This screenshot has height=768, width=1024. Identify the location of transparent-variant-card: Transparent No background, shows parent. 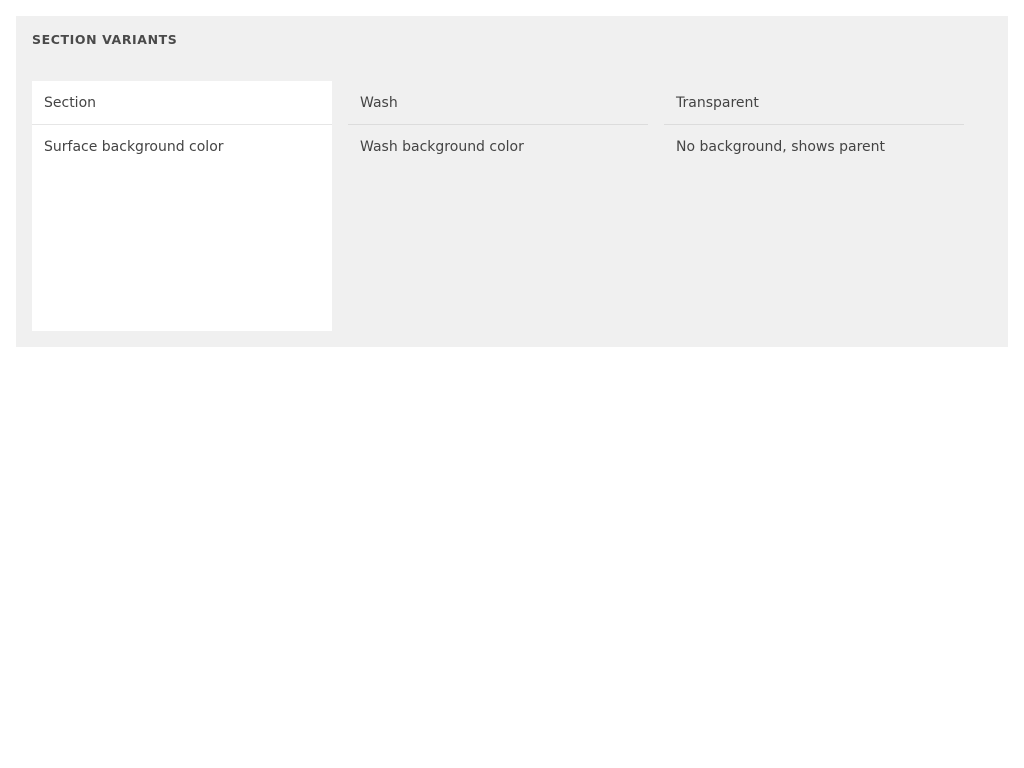
(814, 206).